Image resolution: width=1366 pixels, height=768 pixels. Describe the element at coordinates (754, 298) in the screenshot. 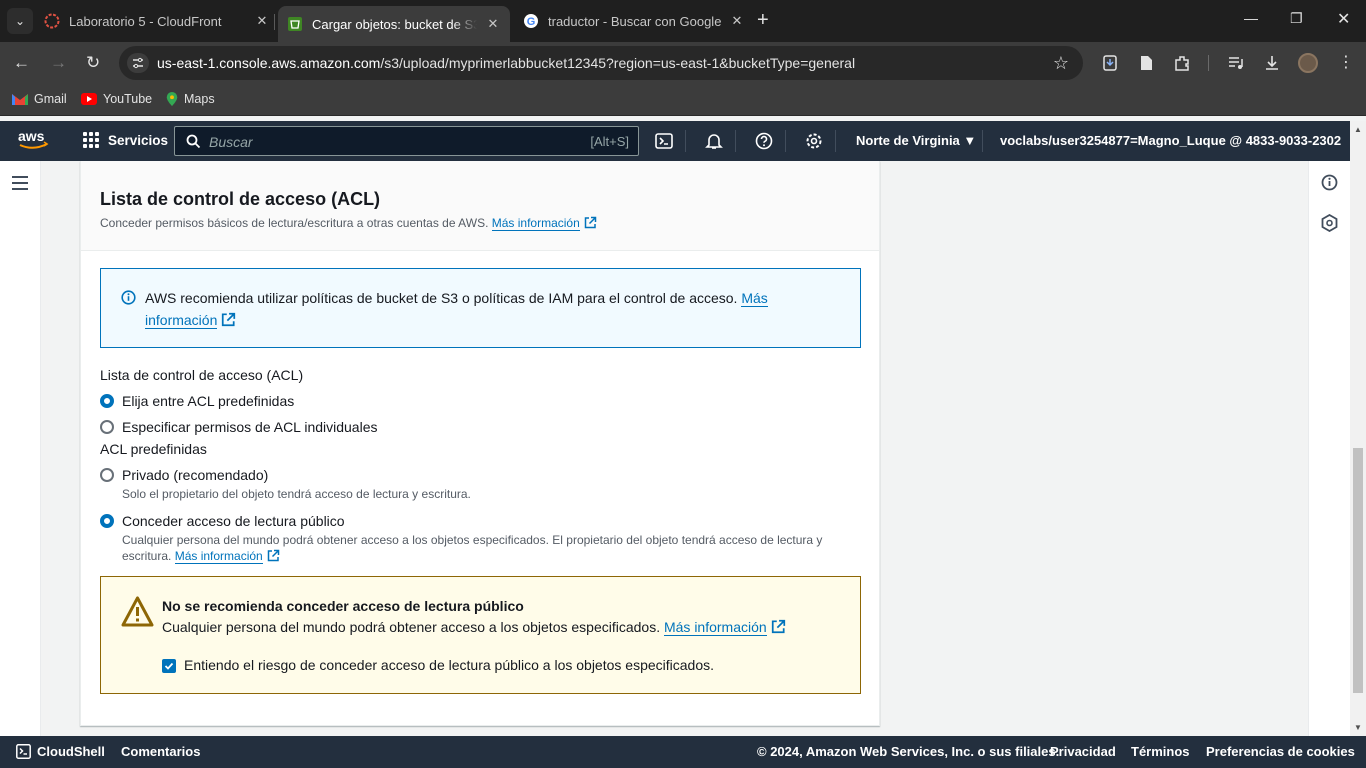

I see `more-info-link: Más` at that location.